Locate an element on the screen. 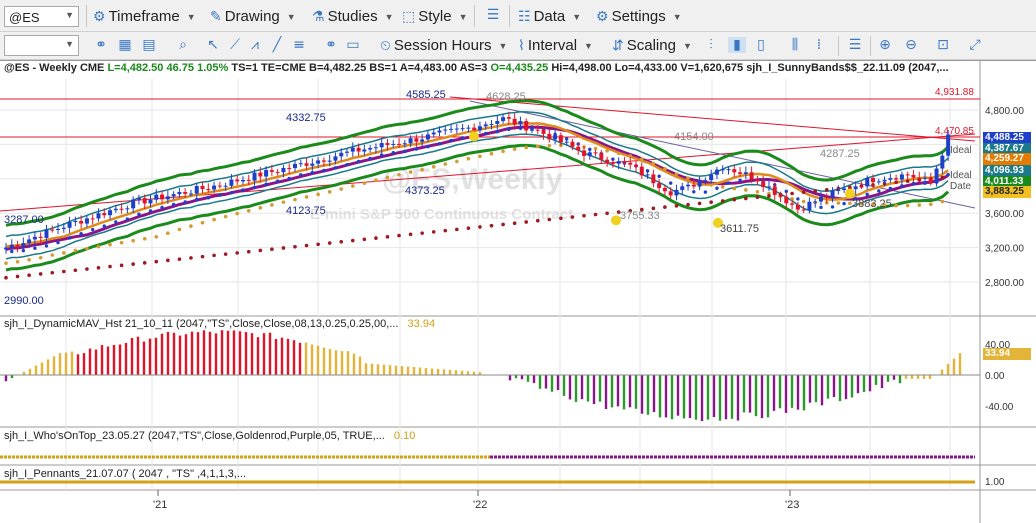 The width and height of the screenshot is (1036, 523). table-icon: ▤ is located at coordinates (149, 45).